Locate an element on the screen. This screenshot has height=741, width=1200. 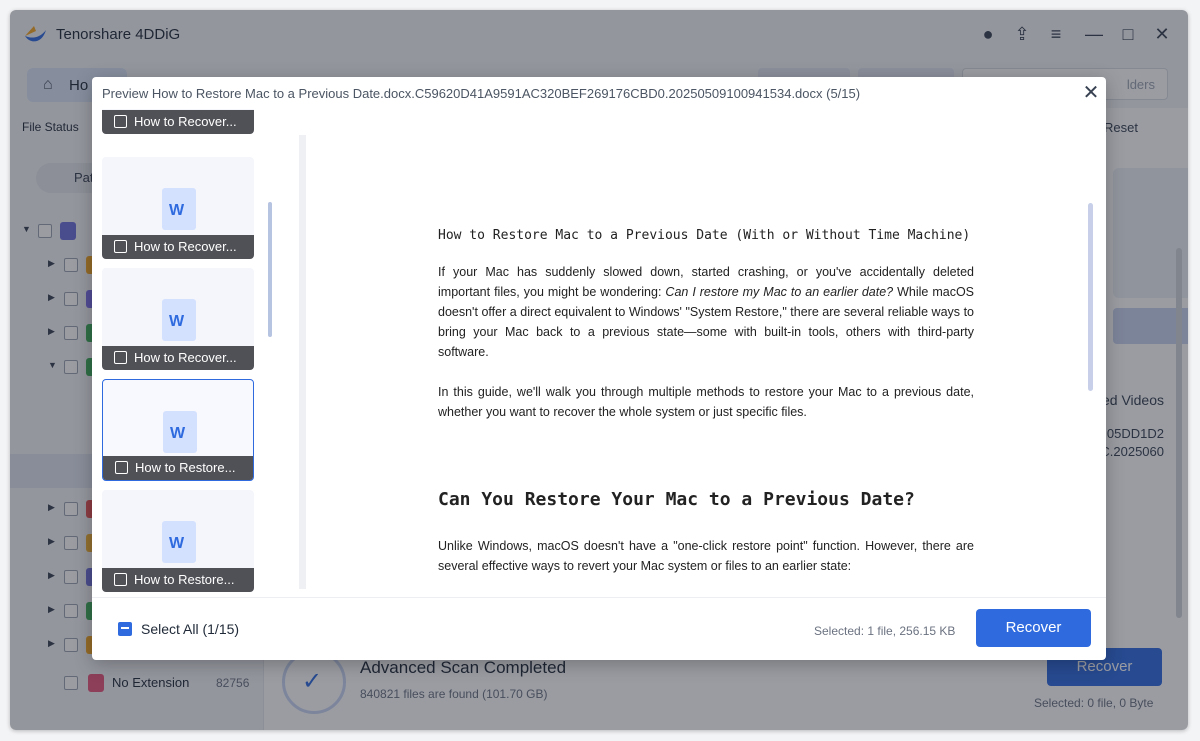
selected-info: Selected: 1 file, 256.15 KB is located at coordinates (885, 631).